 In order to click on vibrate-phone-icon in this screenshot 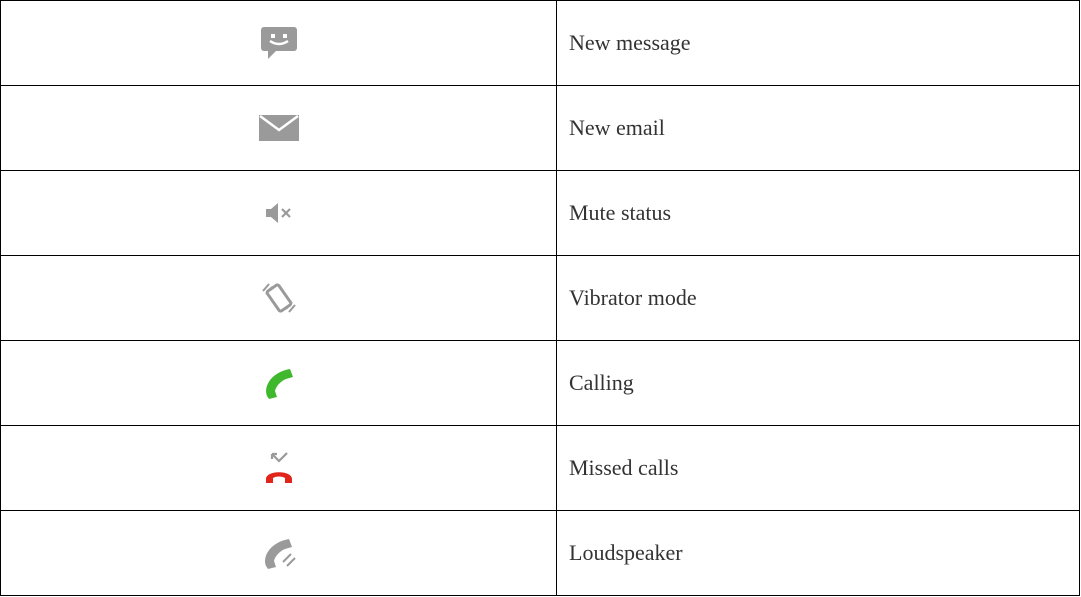, I will do `click(278, 298)`.